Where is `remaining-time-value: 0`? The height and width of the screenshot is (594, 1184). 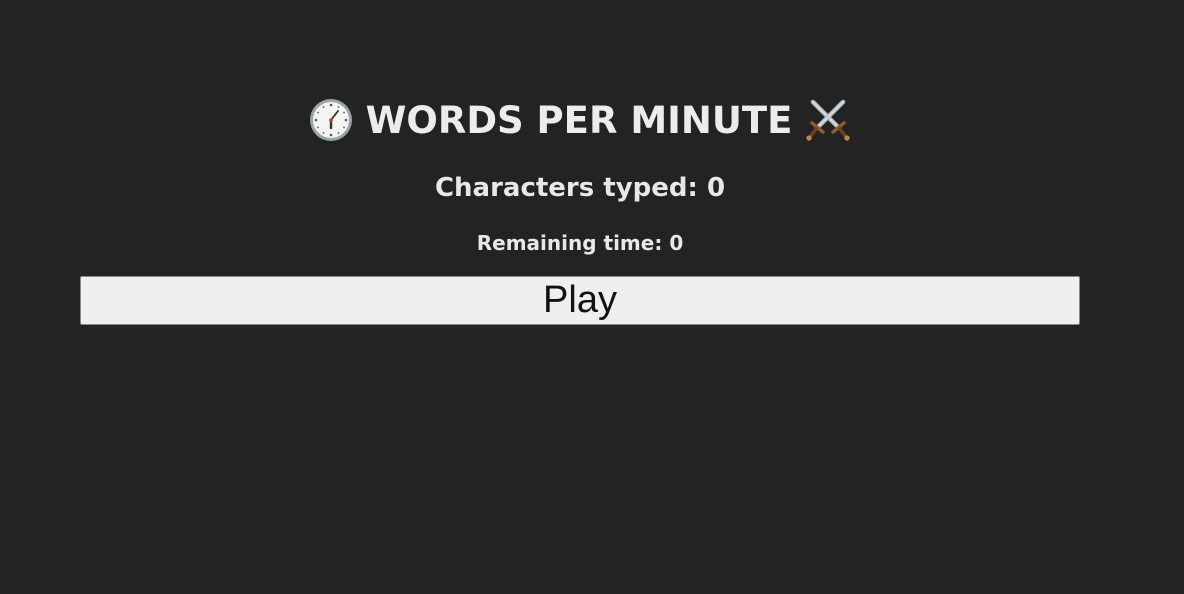
remaining-time-value: 0 is located at coordinates (676, 243).